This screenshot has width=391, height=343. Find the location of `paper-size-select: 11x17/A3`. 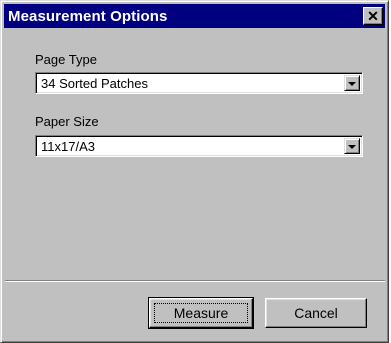

paper-size-select: 11x17/A3 is located at coordinates (199, 146).